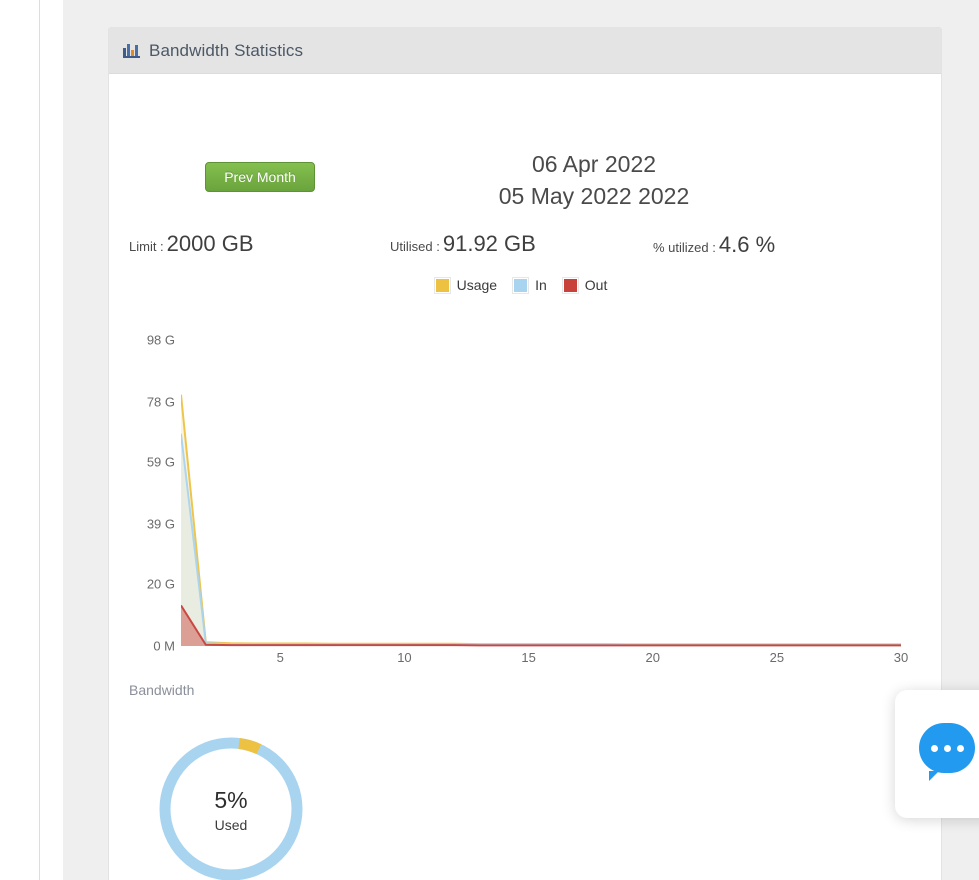 This screenshot has height=880, width=979. I want to click on y-axis-tick-label: 98 G, so click(160, 340).